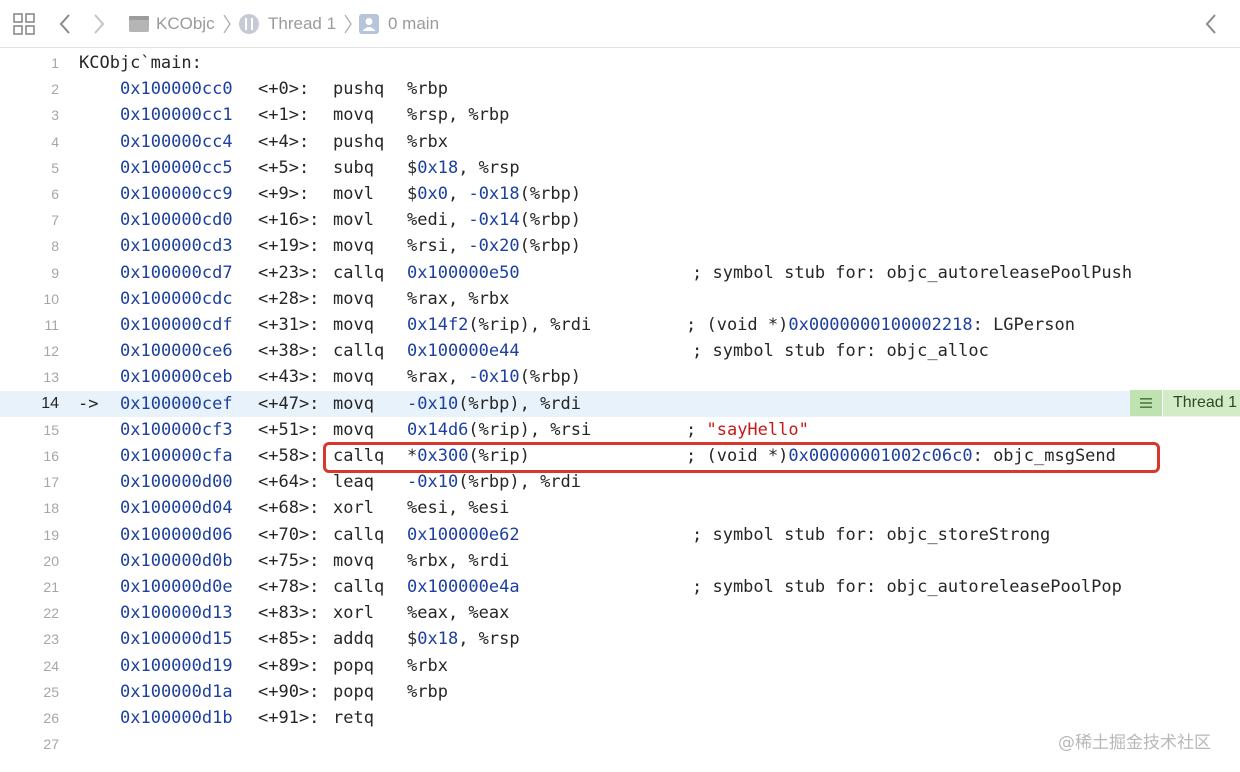 Image resolution: width=1240 pixels, height=772 pixels. I want to click on text-token: %rbx, so click(427, 141).